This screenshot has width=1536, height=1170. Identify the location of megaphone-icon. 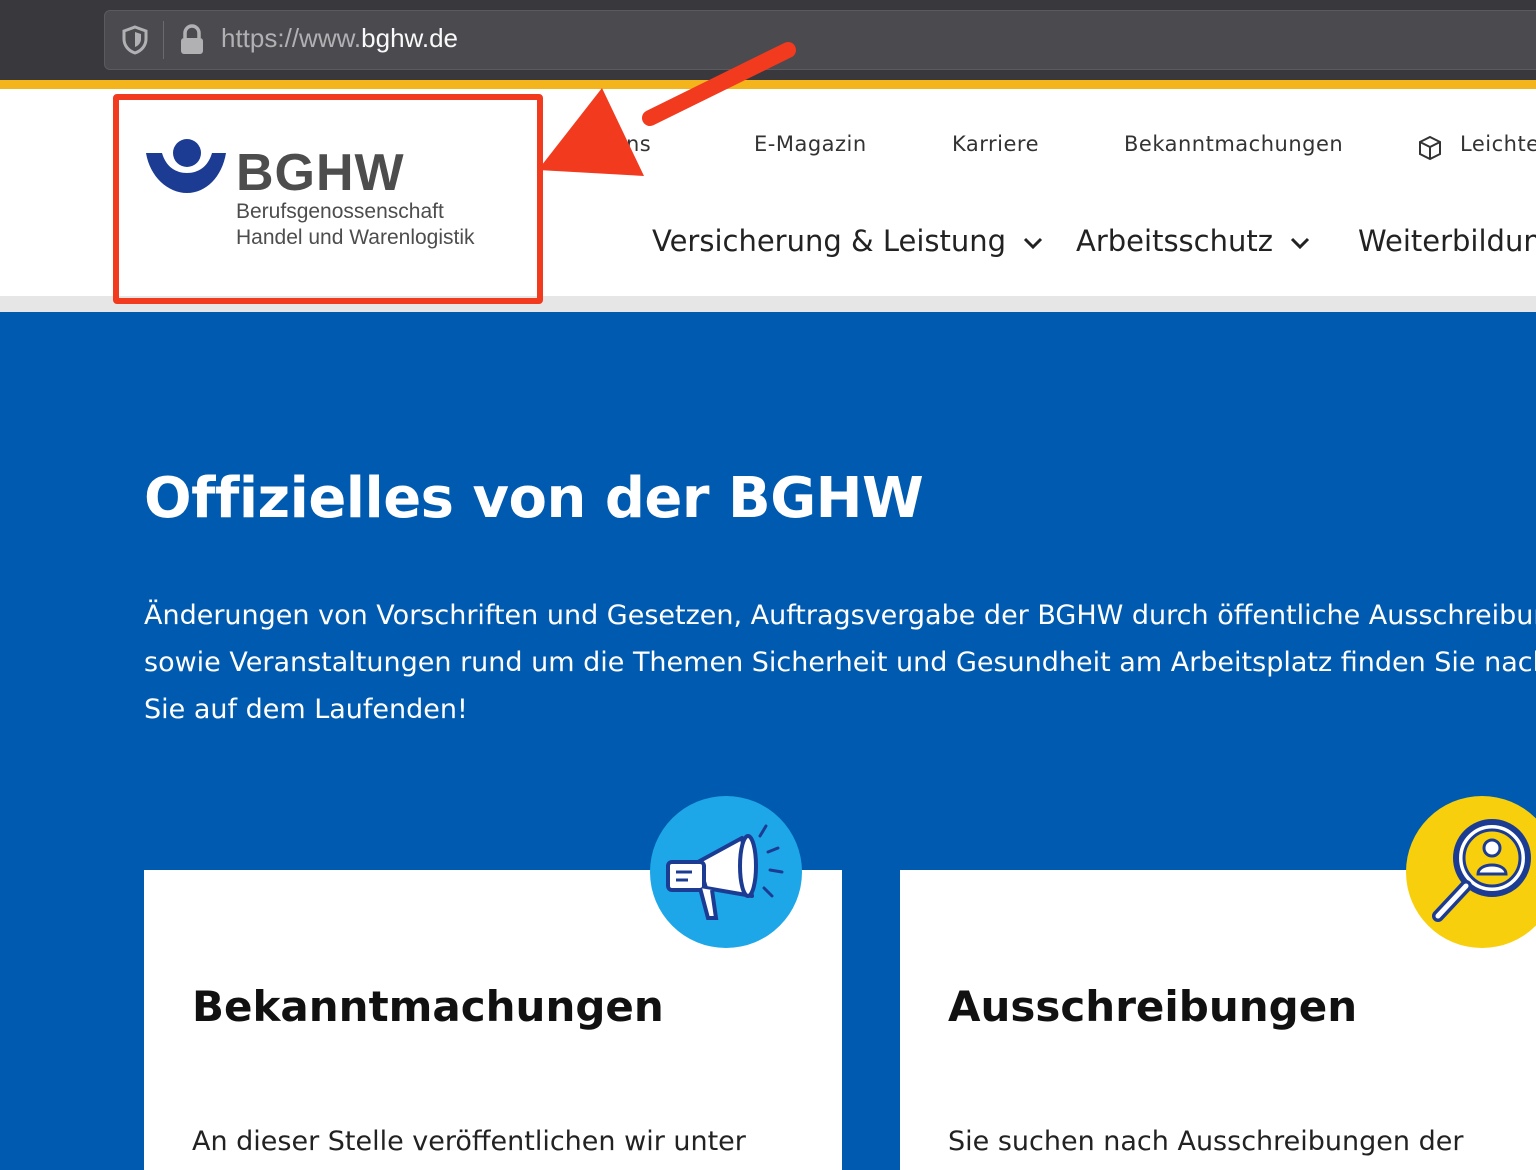
(725, 872).